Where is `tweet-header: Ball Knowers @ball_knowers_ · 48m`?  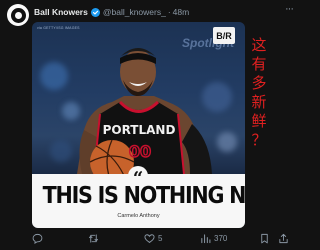 tweet-header: Ball Knowers @ball_knowers_ · 48m is located at coordinates (111, 12).